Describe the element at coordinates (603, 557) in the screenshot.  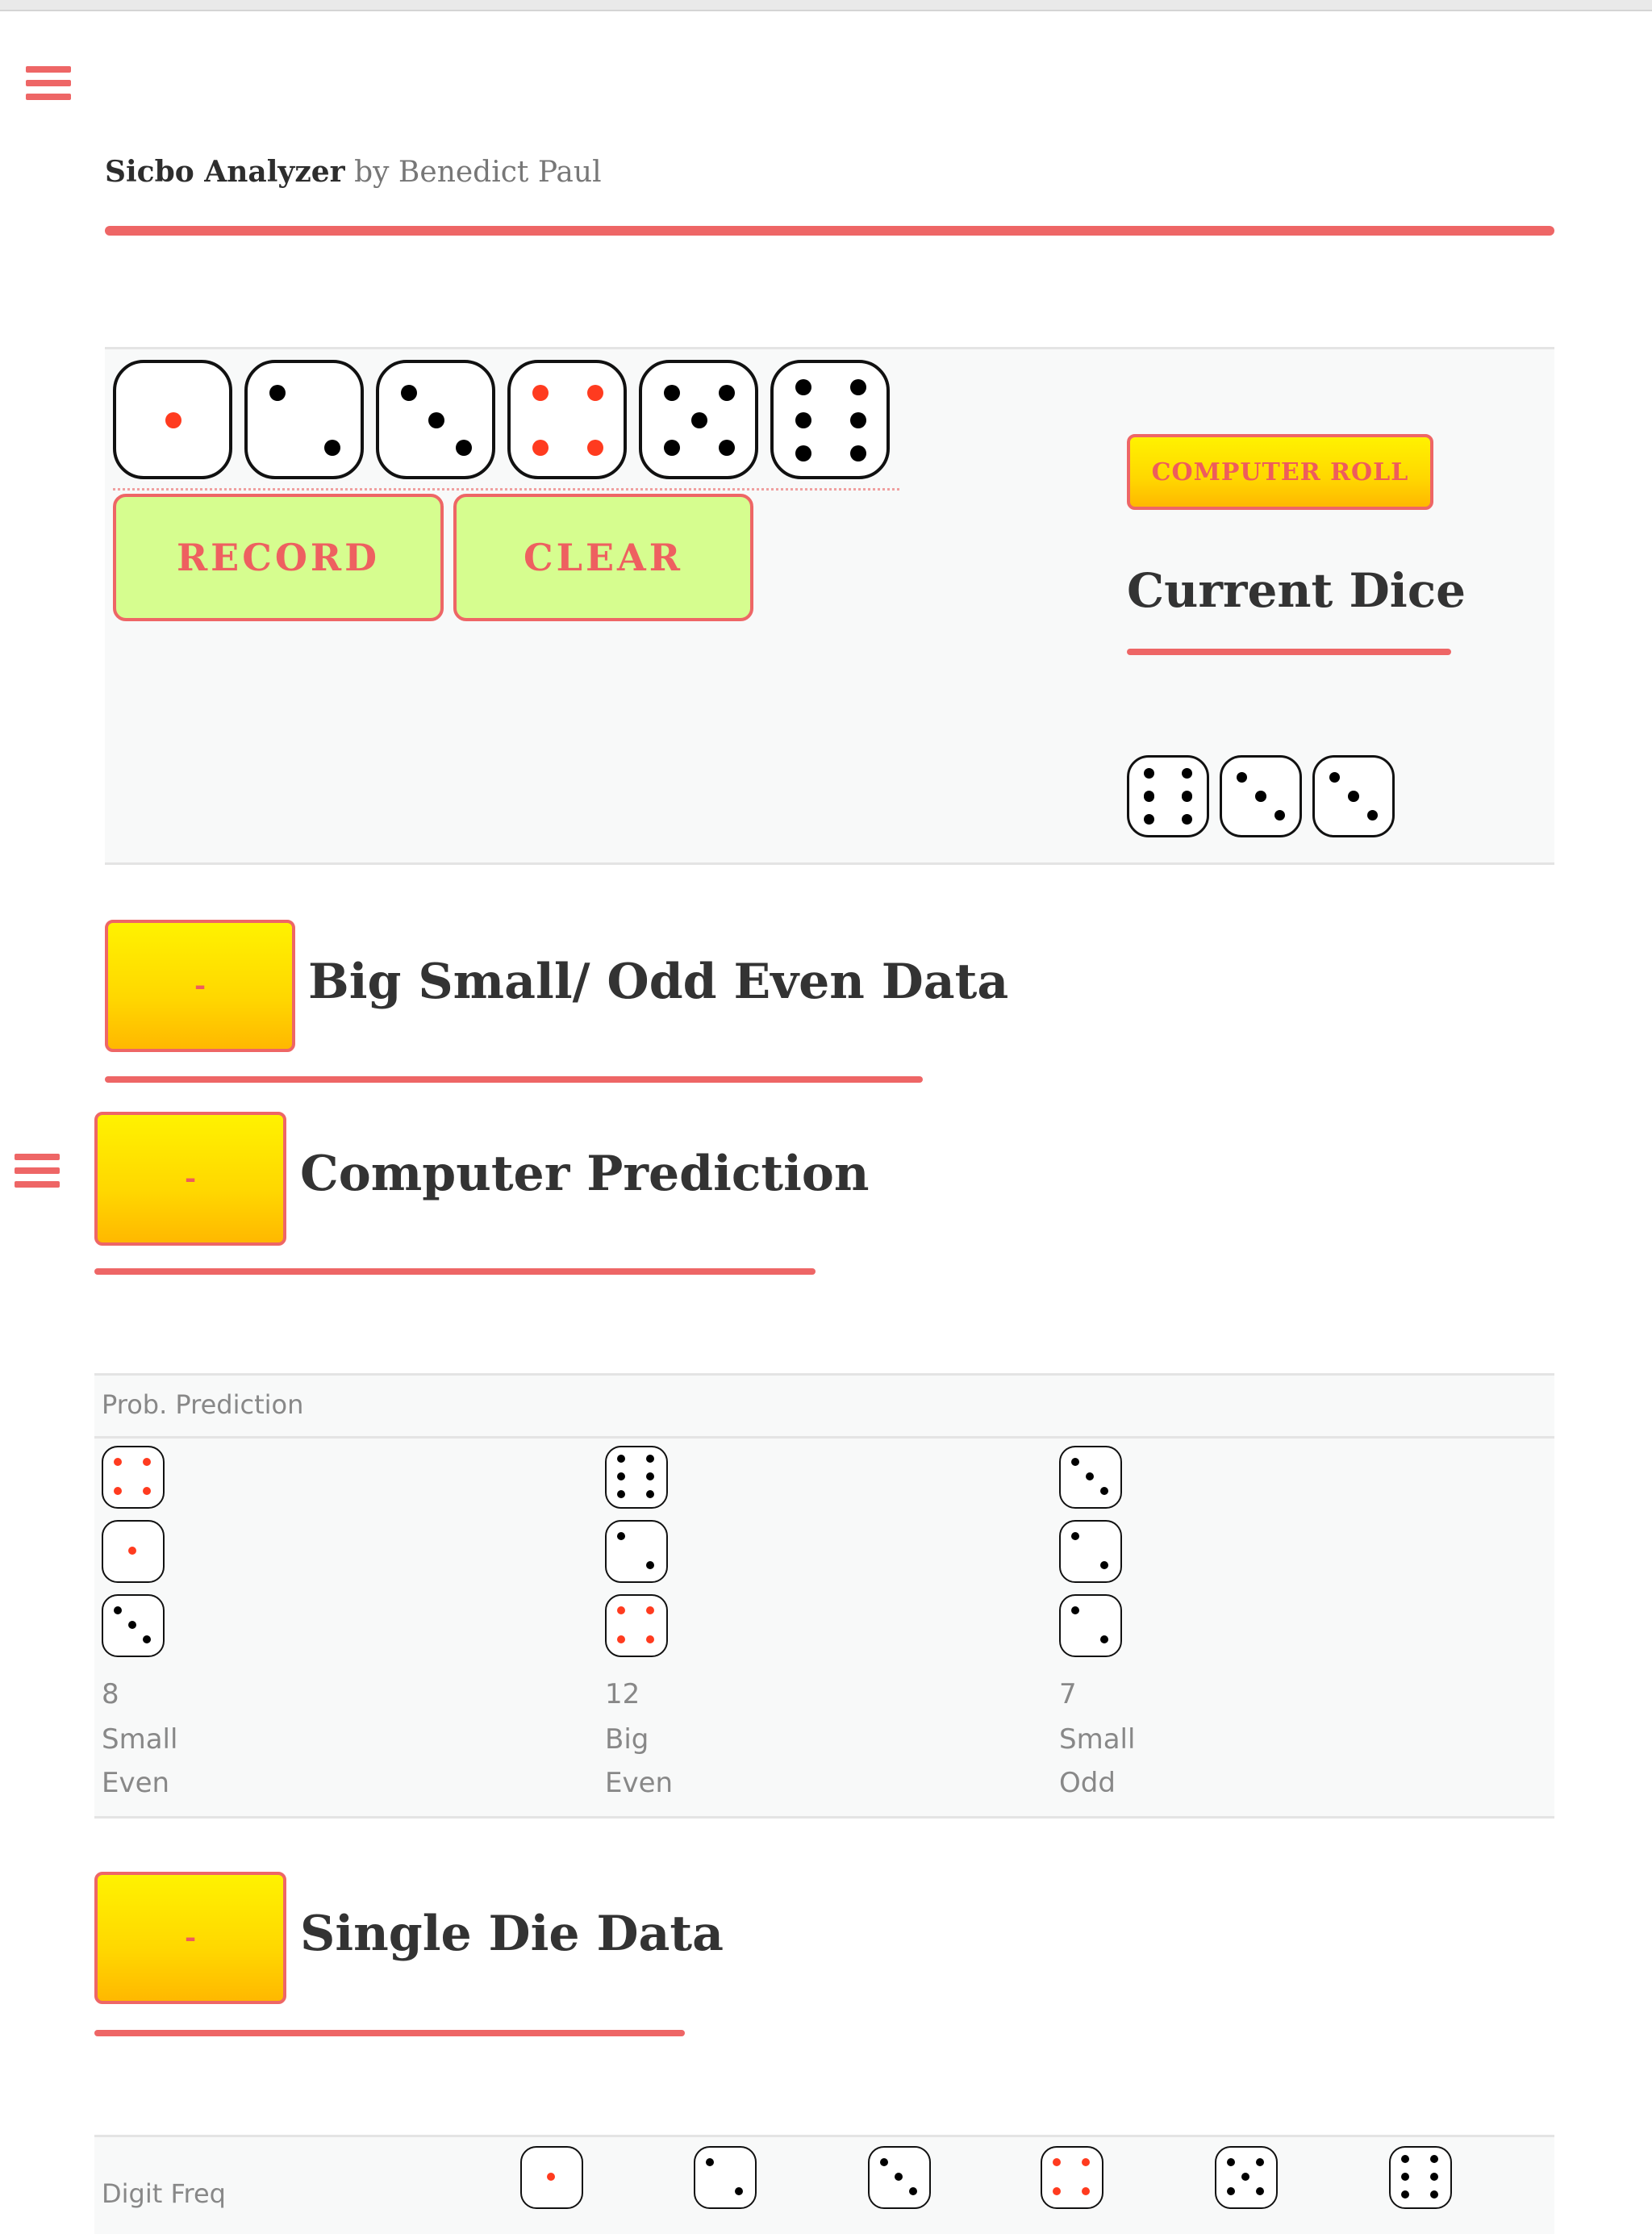
I see `clear-button: CLEAR` at that location.